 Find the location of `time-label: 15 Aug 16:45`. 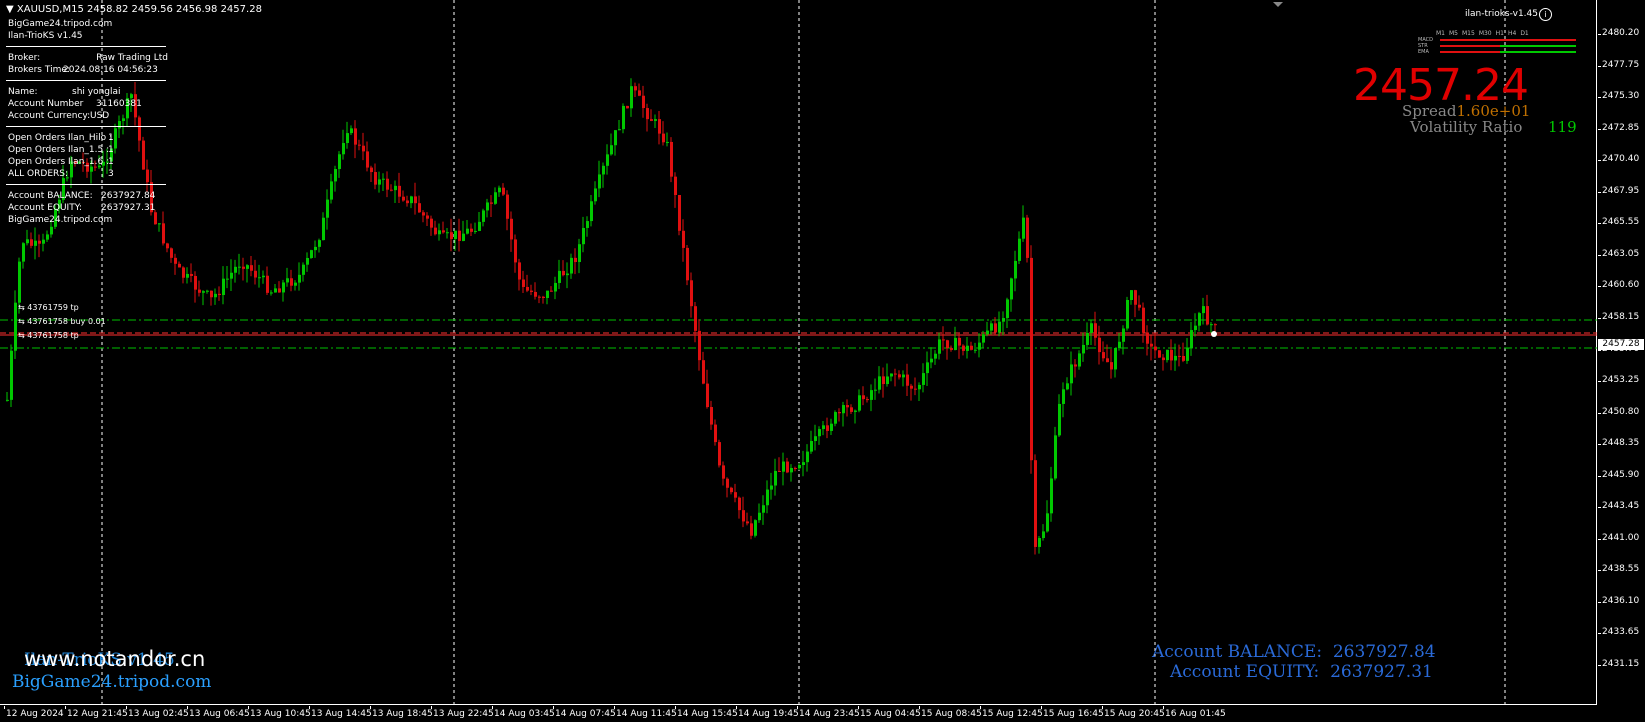

time-label: 15 Aug 16:45 is located at coordinates (1073, 714).